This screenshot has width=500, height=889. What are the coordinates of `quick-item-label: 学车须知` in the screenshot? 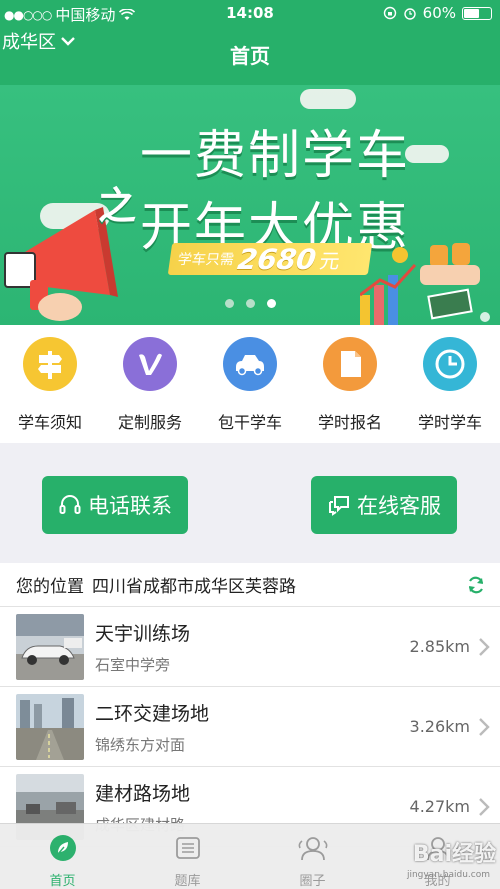 It's located at (49, 422).